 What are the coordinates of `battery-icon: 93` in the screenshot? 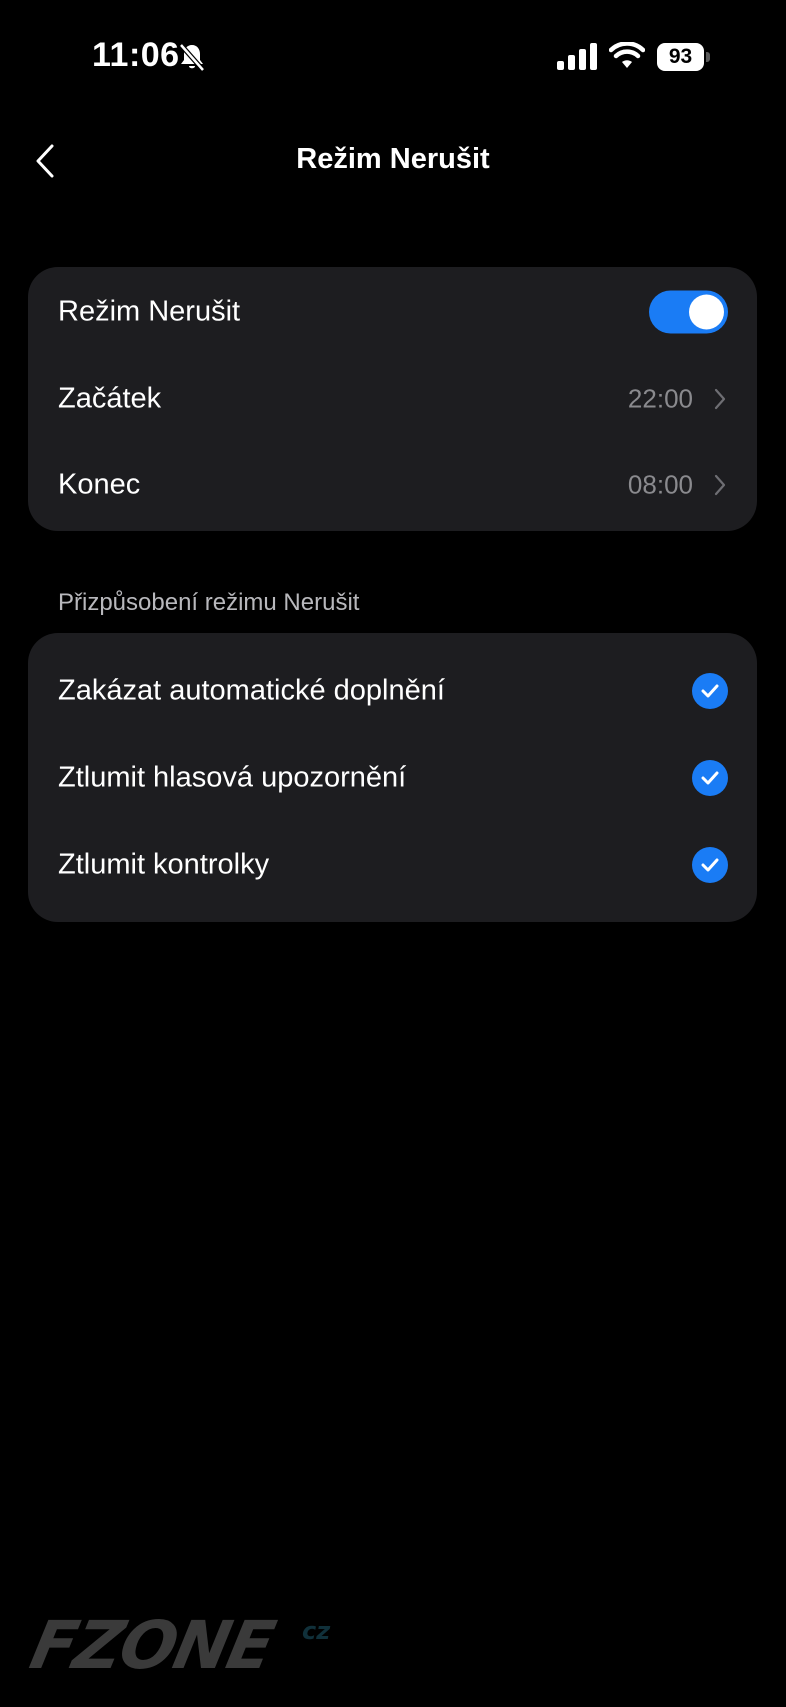 It's located at (683, 57).